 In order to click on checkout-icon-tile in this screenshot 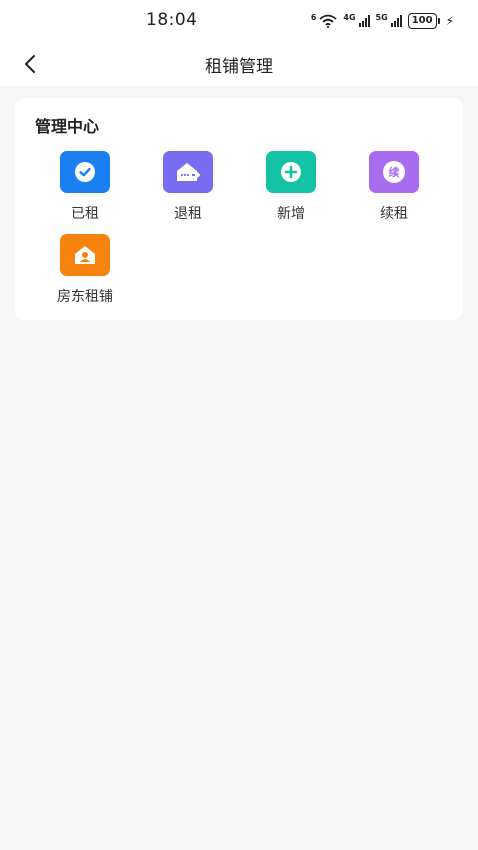, I will do `click(188, 172)`.